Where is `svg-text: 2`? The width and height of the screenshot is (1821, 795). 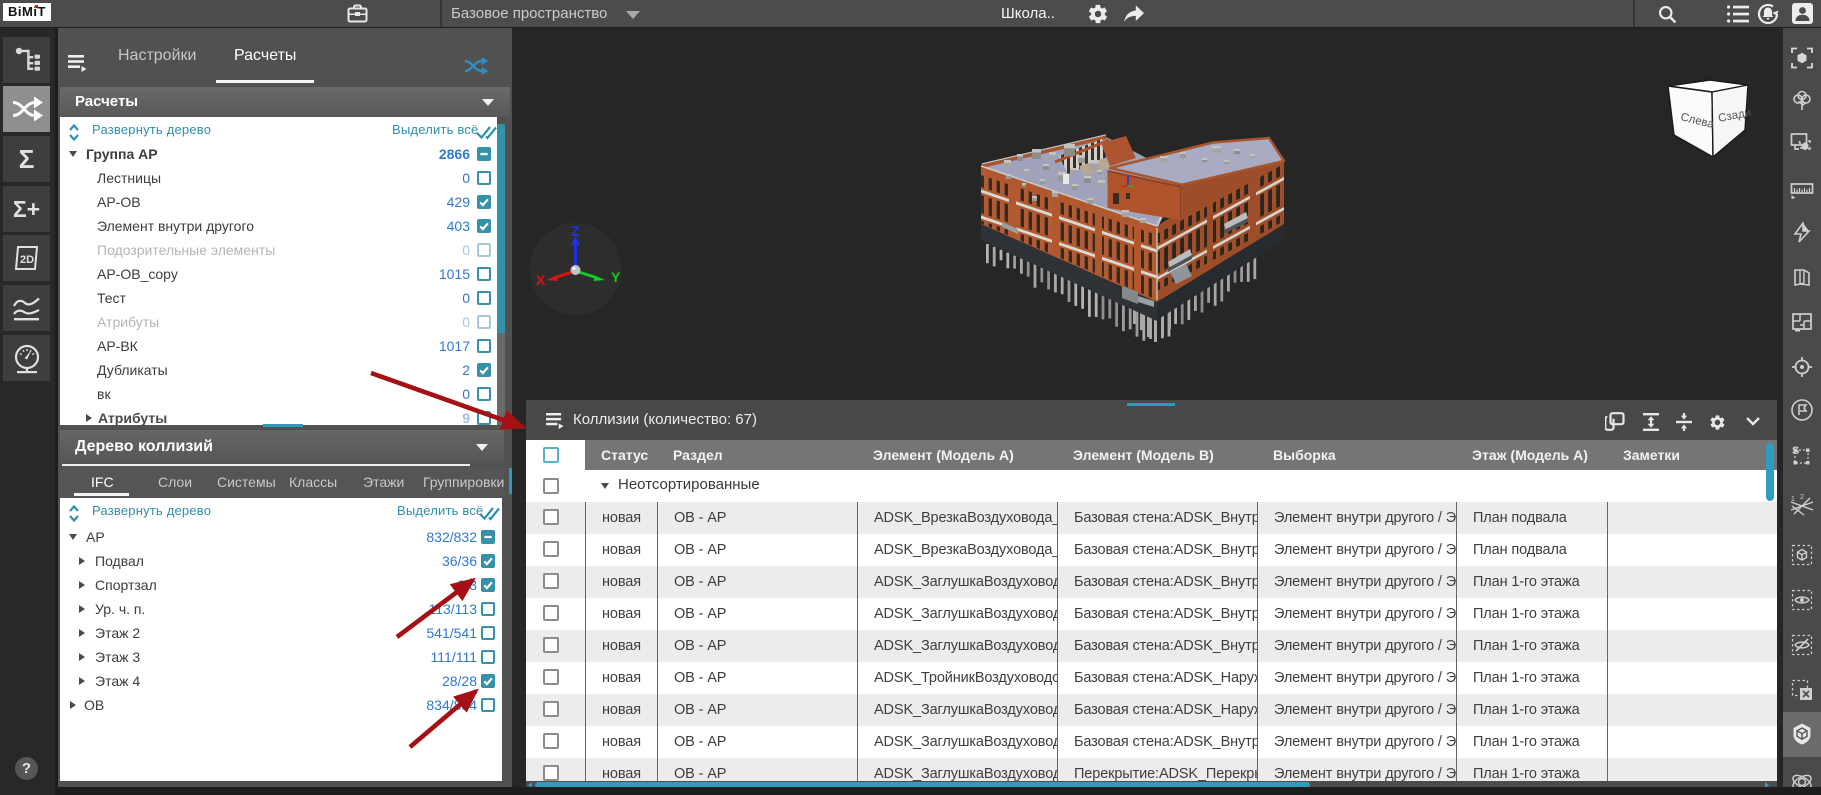
svg-text: 2 is located at coordinates (1802, 497).